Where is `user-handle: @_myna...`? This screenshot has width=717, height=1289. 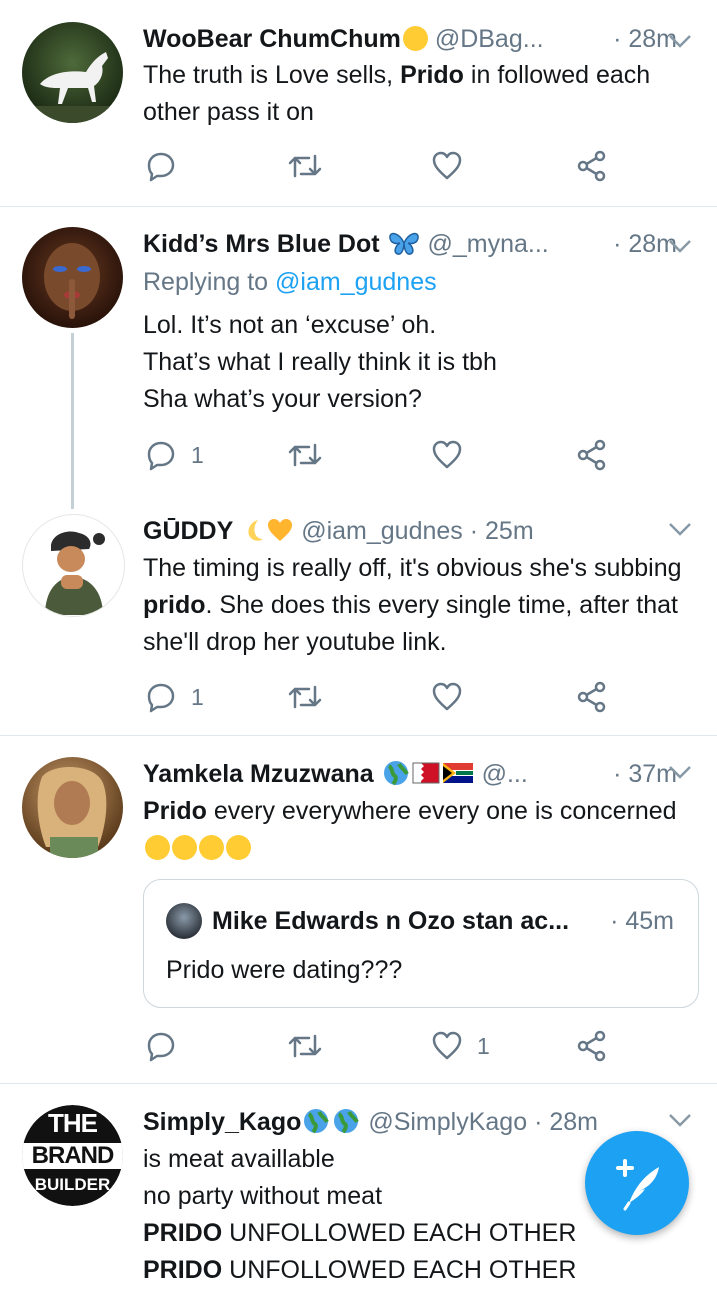 user-handle: @_myna... is located at coordinates (488, 244).